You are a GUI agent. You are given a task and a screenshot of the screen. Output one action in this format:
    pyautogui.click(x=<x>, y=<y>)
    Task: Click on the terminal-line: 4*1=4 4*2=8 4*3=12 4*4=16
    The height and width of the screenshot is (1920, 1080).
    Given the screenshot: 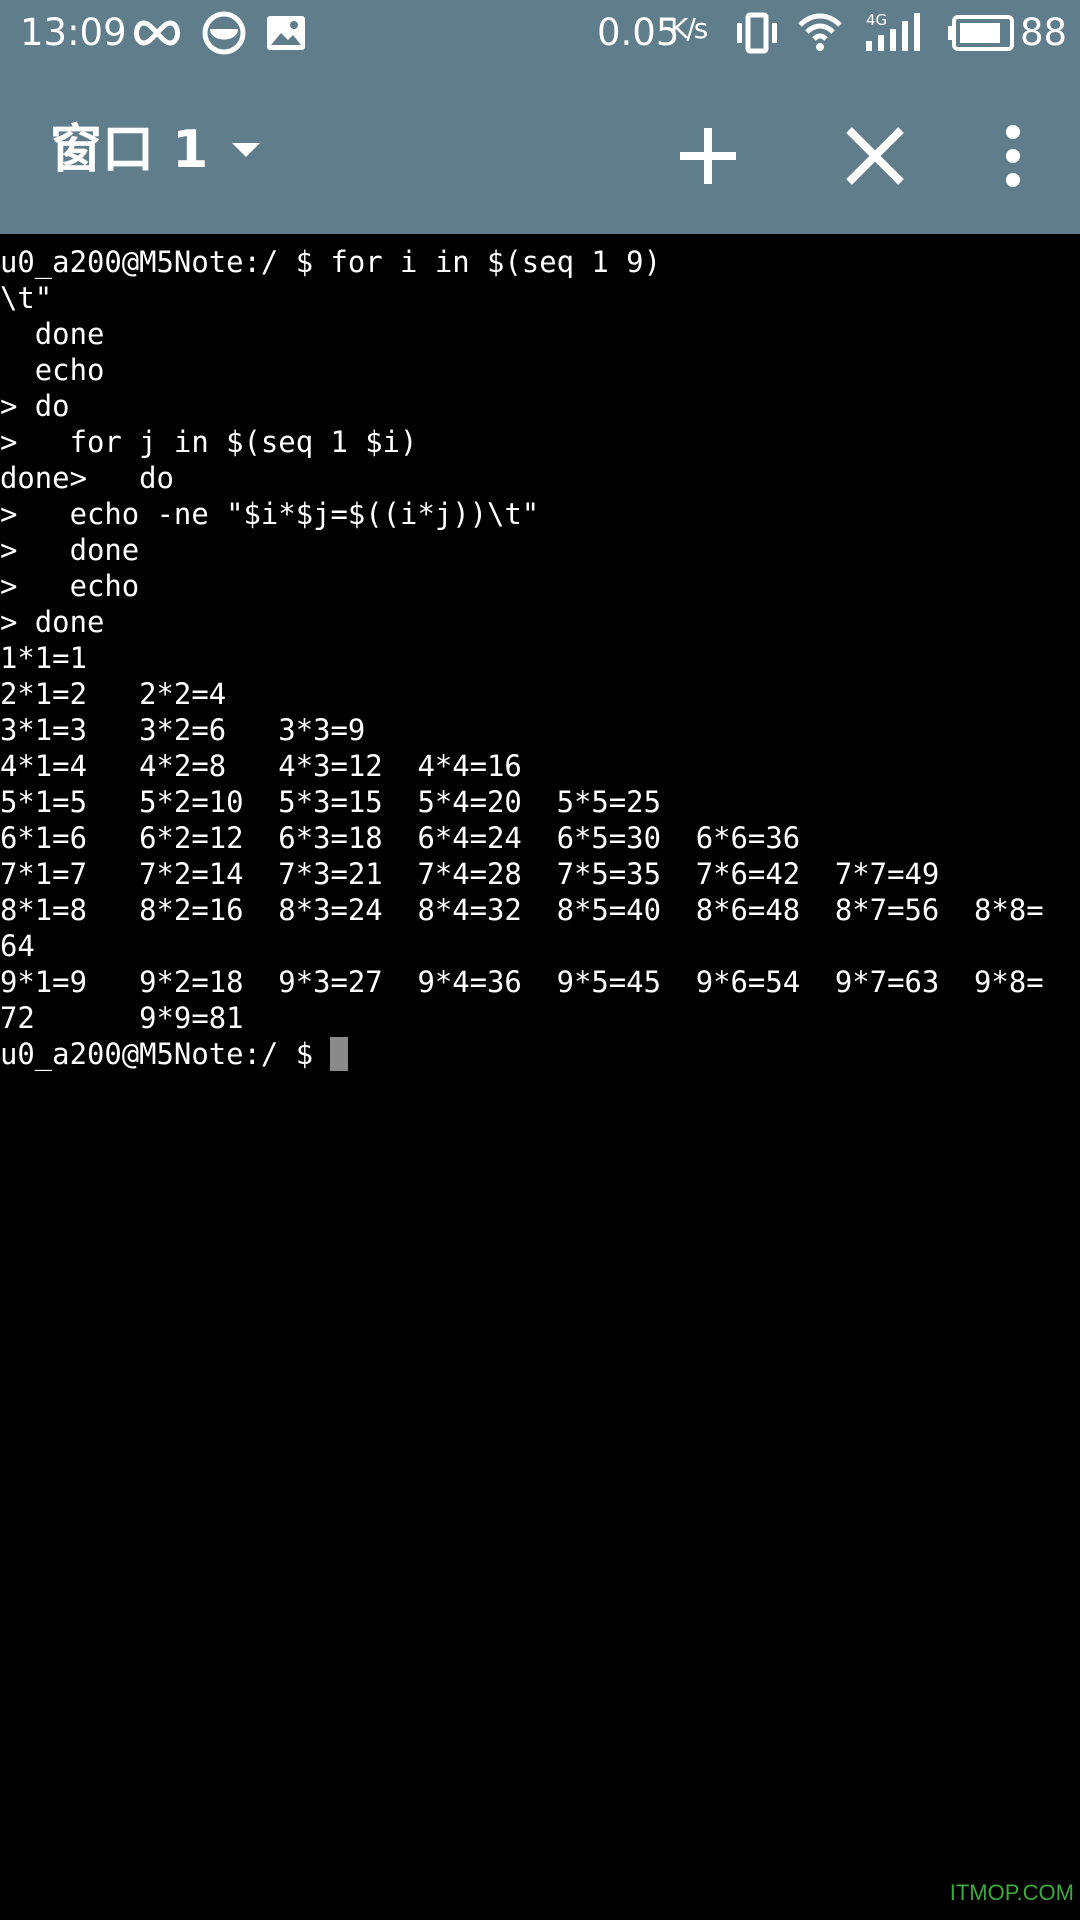 What is the action you would take?
    pyautogui.click(x=261, y=766)
    